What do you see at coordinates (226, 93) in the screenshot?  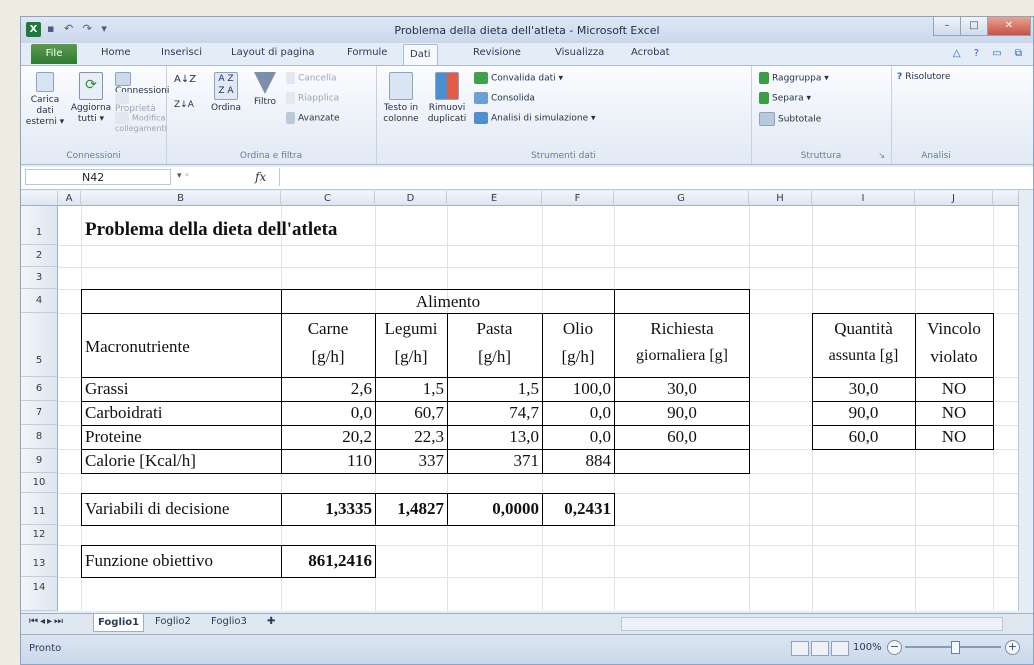 I see `sort-button: A ZZ A Ordina` at bounding box center [226, 93].